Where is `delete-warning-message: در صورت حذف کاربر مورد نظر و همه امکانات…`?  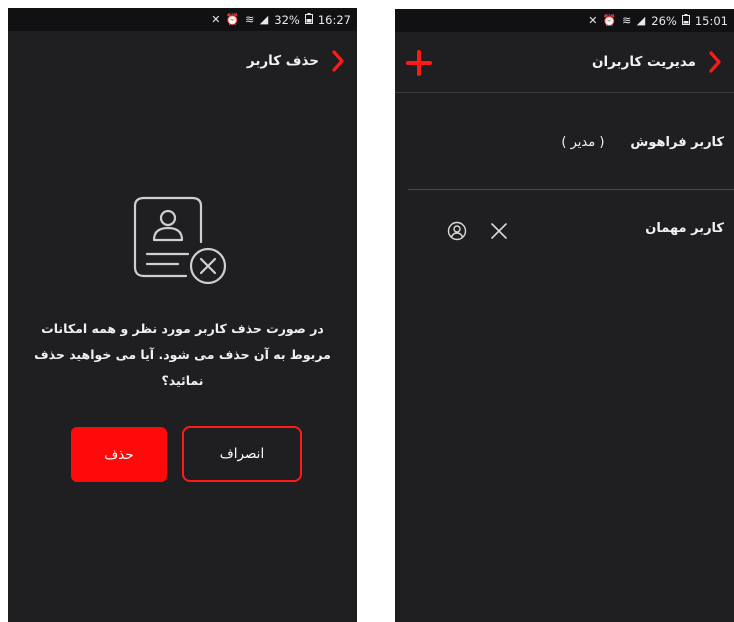 delete-warning-message: در صورت حذف کاربر مورد نظر و همه امکانات… is located at coordinates (182, 354).